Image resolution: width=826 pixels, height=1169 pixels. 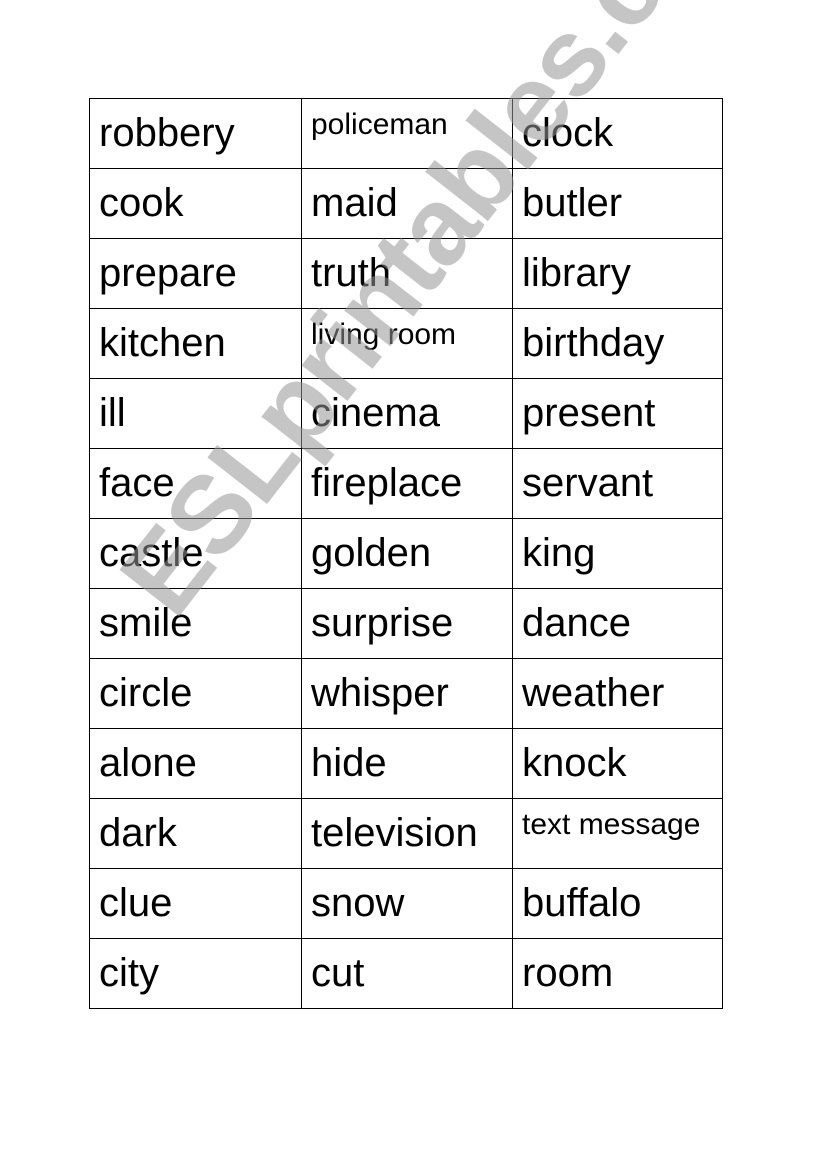 I want to click on word-cell: birthday, so click(x=617, y=343).